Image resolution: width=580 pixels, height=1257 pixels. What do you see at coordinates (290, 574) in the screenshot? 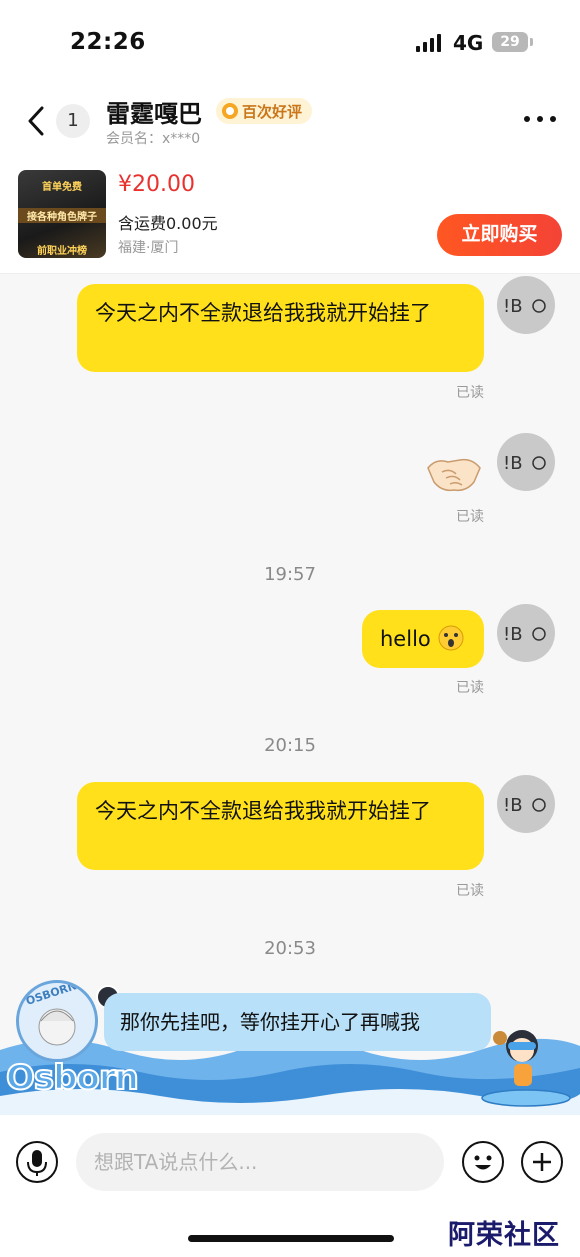
I see `message-timestamp: 19:57` at bounding box center [290, 574].